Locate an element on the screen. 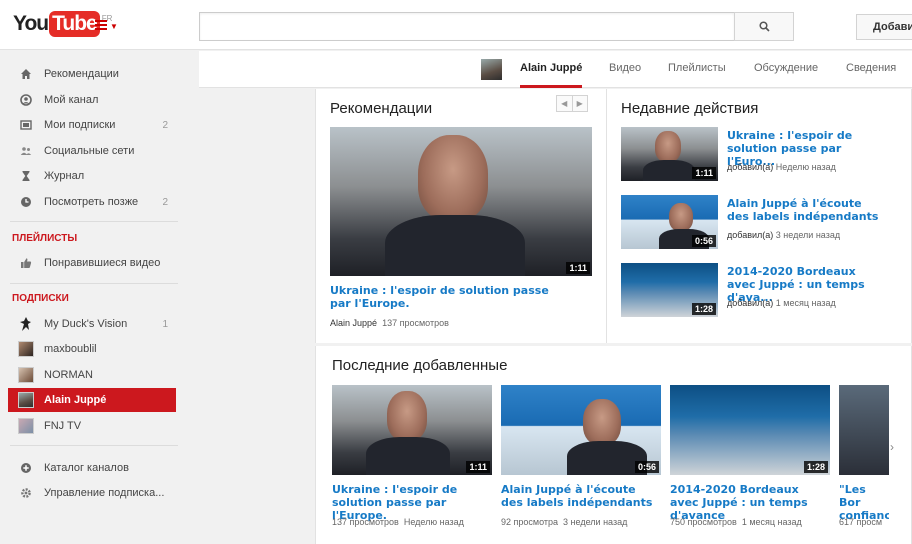 The width and height of the screenshot is (912, 544). watch-later-count: 2 is located at coordinates (165, 202).